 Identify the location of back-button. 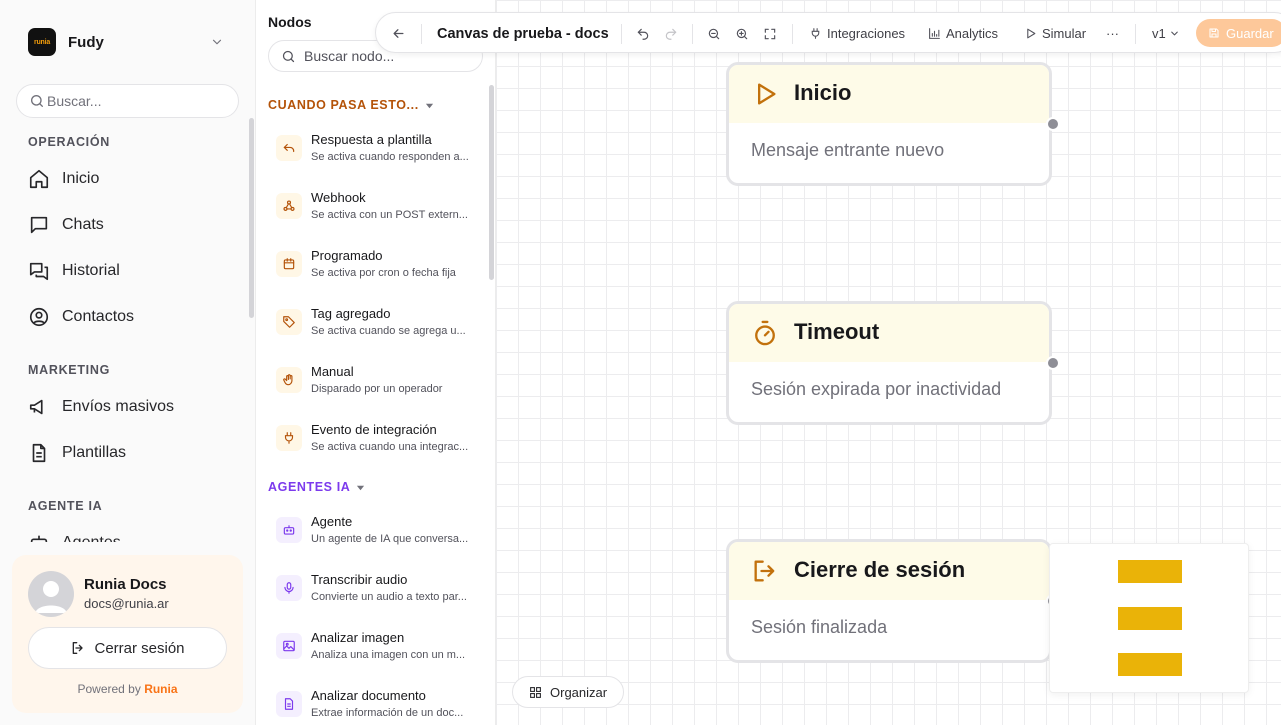
(398, 33).